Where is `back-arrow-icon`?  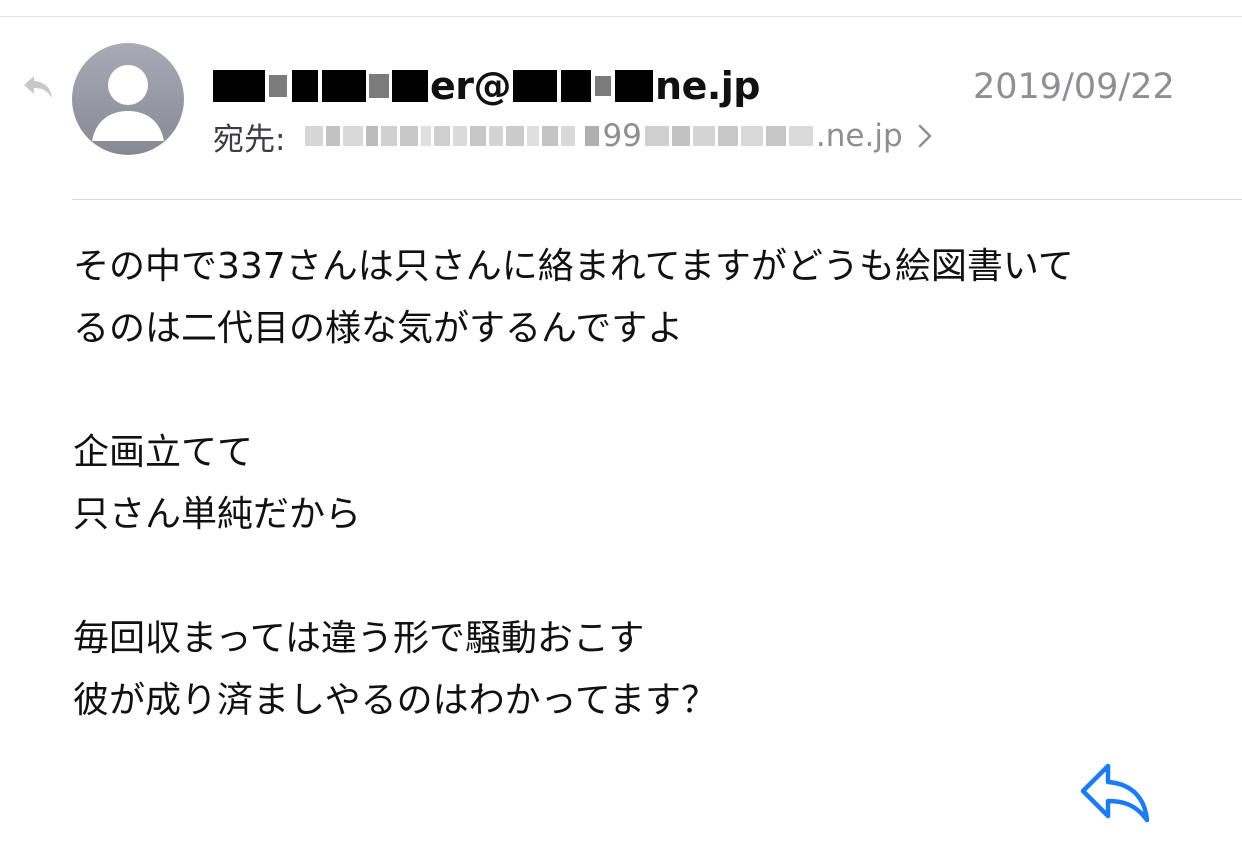
back-arrow-icon is located at coordinates (38, 86).